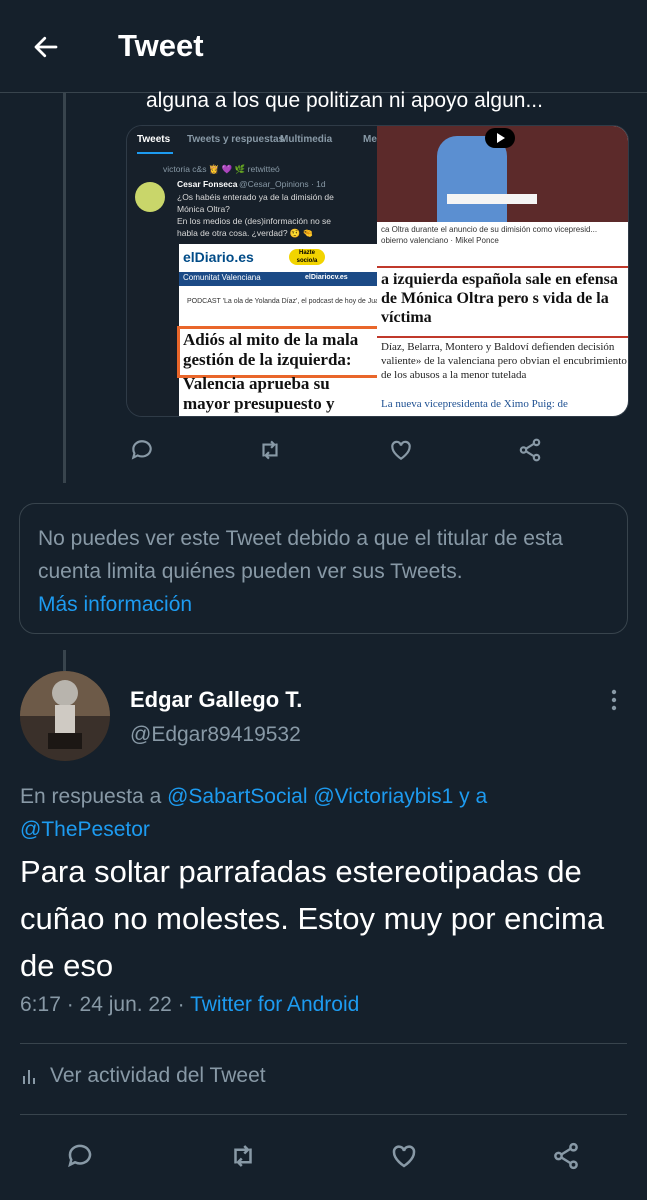 This screenshot has height=1200, width=647. Describe the element at coordinates (218, 257) in the screenshot. I see `newspaper-logo: elDiario.es` at that location.